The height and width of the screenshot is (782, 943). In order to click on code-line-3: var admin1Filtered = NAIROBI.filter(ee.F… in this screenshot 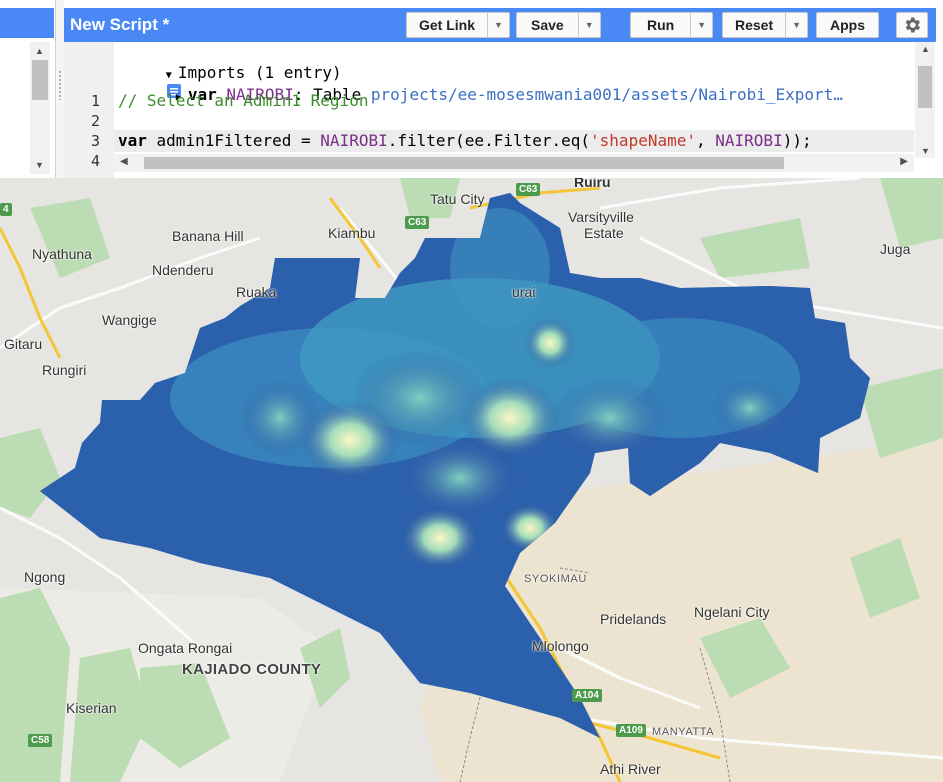, I will do `click(465, 140)`.